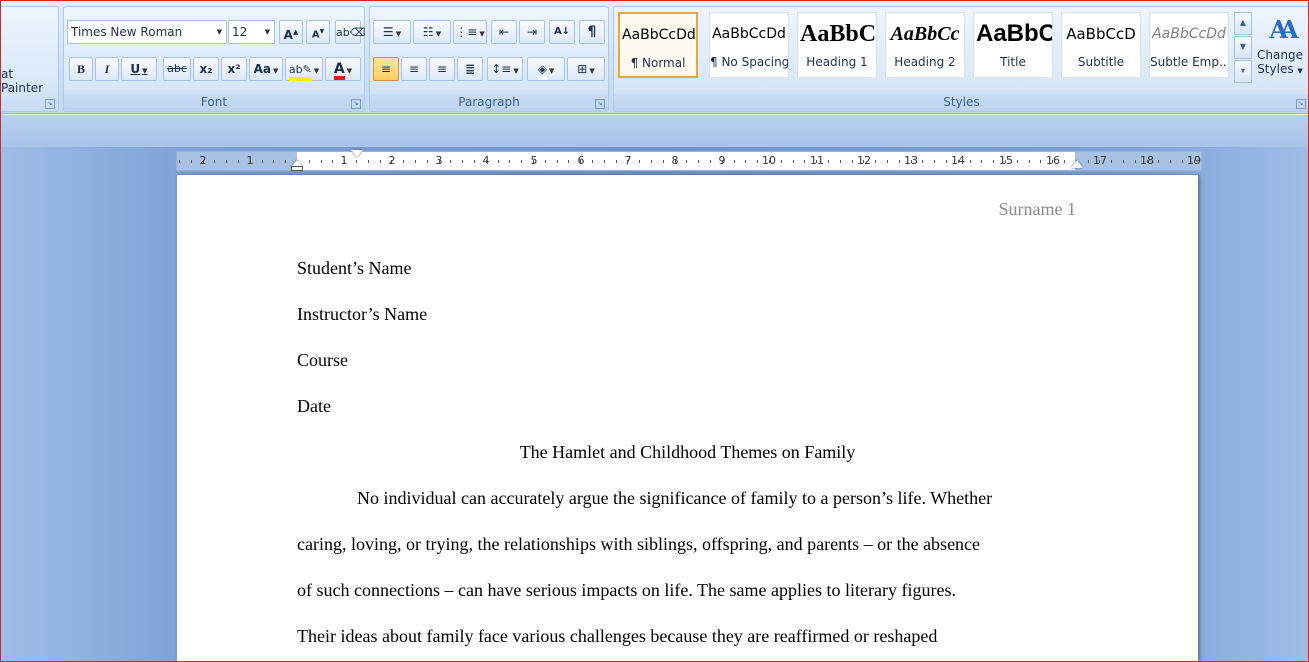 This screenshot has width=1309, height=662. I want to click on sort-button: A↓, so click(562, 32).